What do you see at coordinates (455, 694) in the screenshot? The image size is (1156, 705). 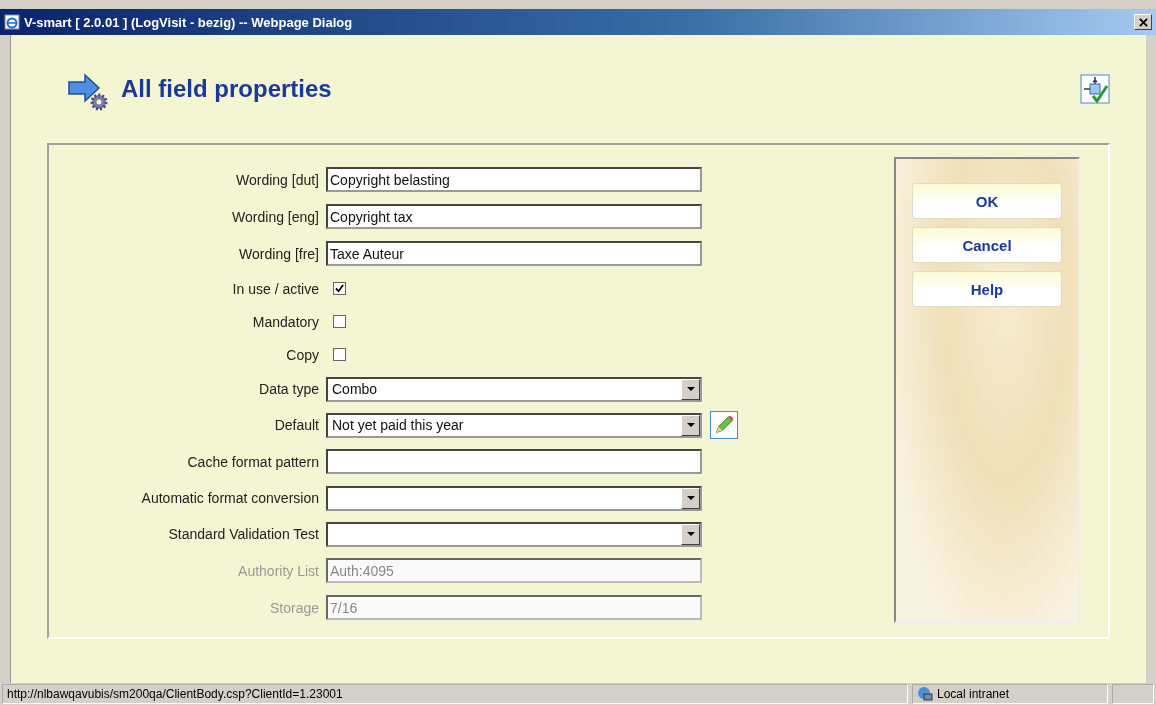 I see `status-url: http://nlbawqavubis/sm200qa/ClientBody.csp?ClientId=1.23001` at bounding box center [455, 694].